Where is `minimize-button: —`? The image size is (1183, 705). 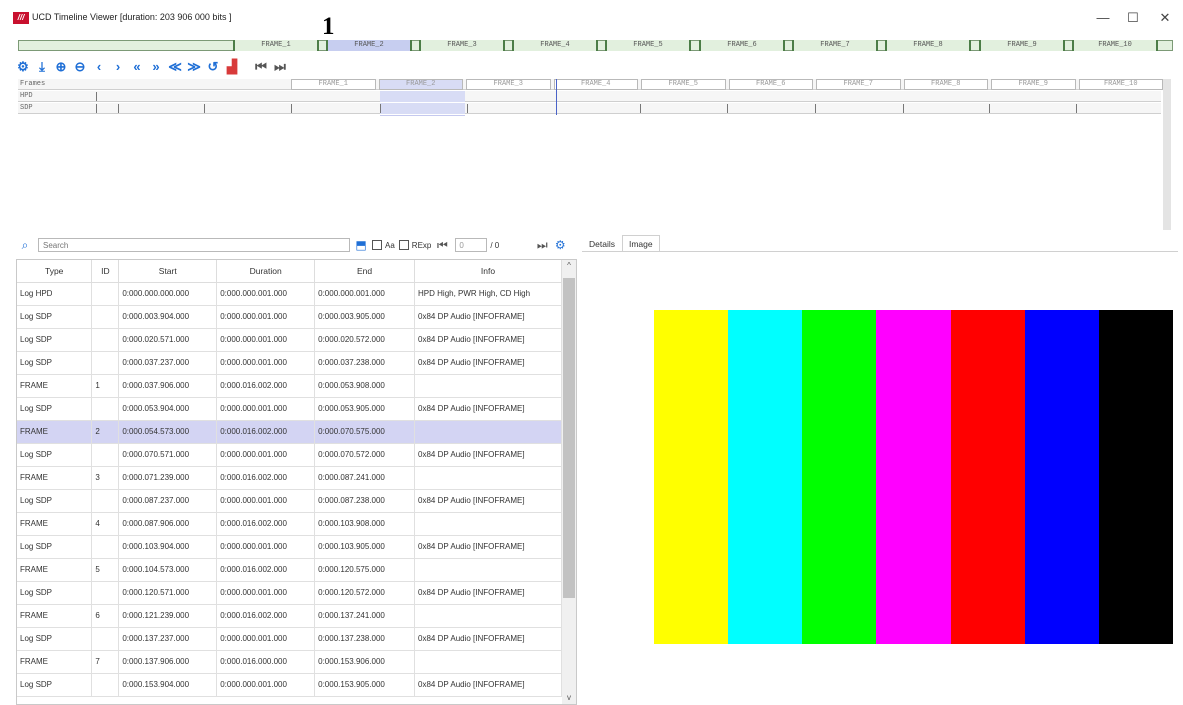 minimize-button: — is located at coordinates (1103, 18).